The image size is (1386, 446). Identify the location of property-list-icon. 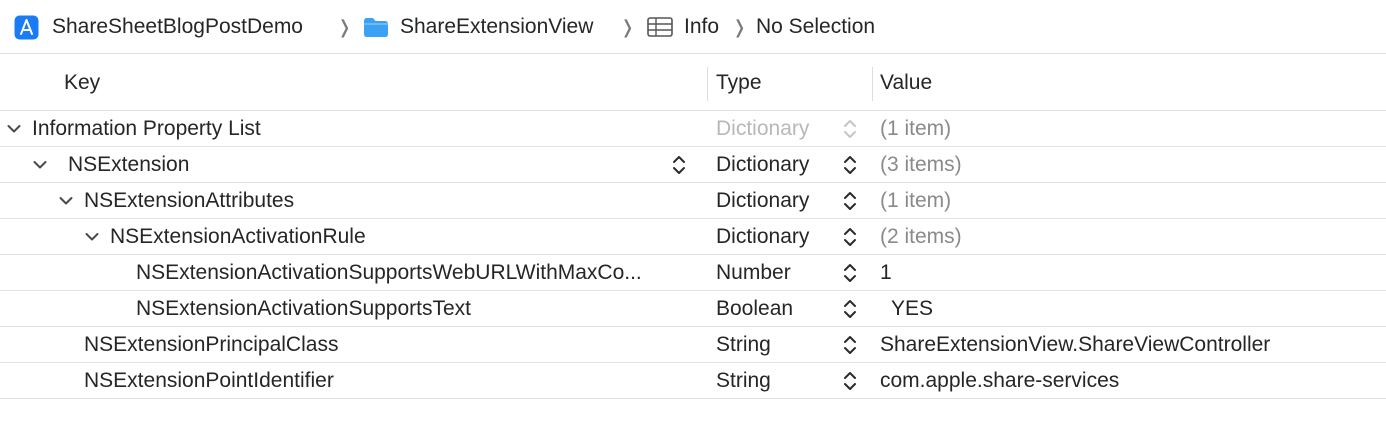
(660, 27).